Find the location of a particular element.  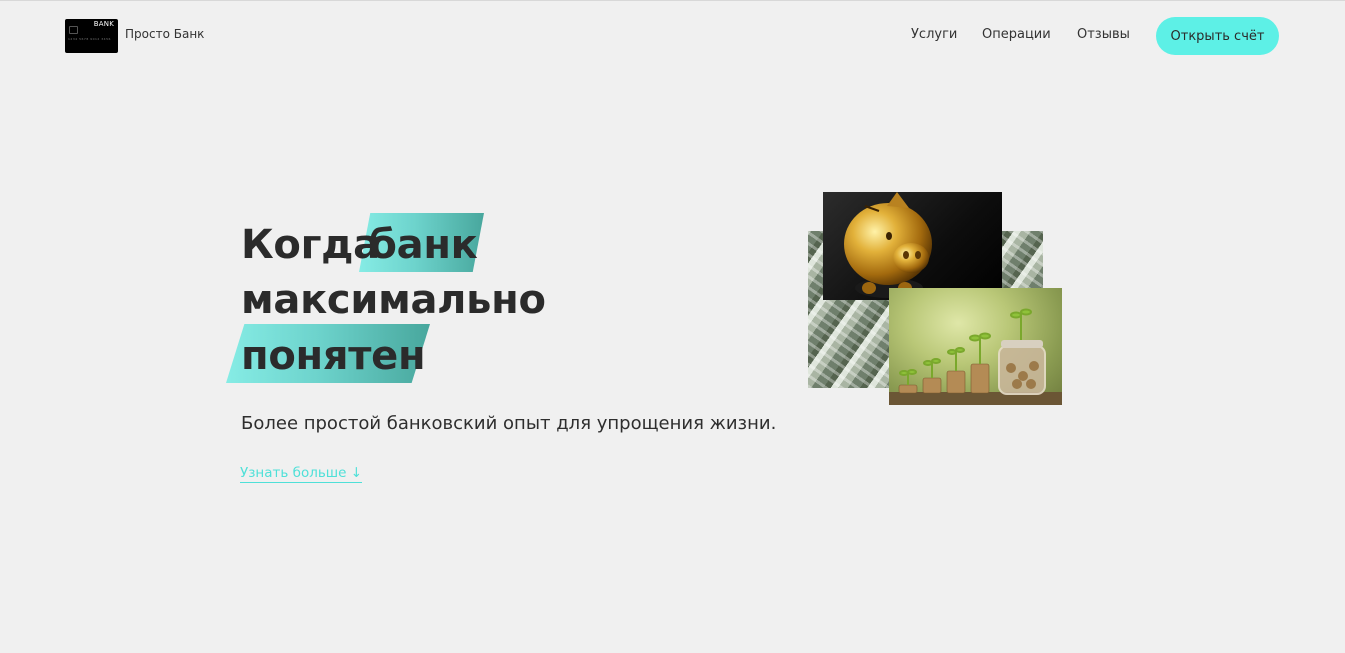

piggy-bank-image is located at coordinates (912, 246).